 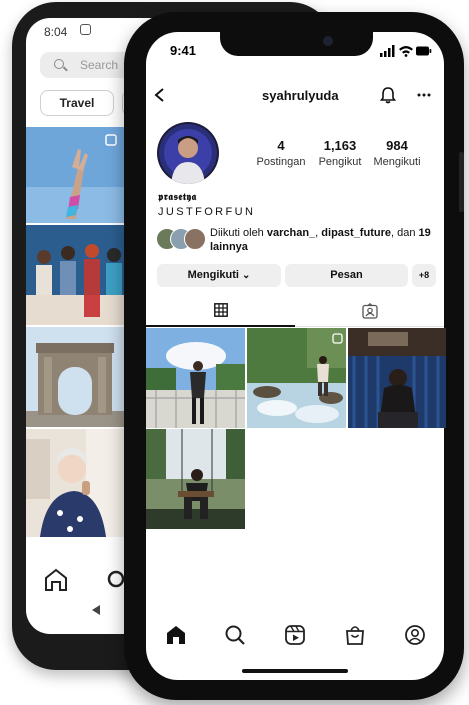 I want to click on follower-avatar, so click(x=195, y=239).